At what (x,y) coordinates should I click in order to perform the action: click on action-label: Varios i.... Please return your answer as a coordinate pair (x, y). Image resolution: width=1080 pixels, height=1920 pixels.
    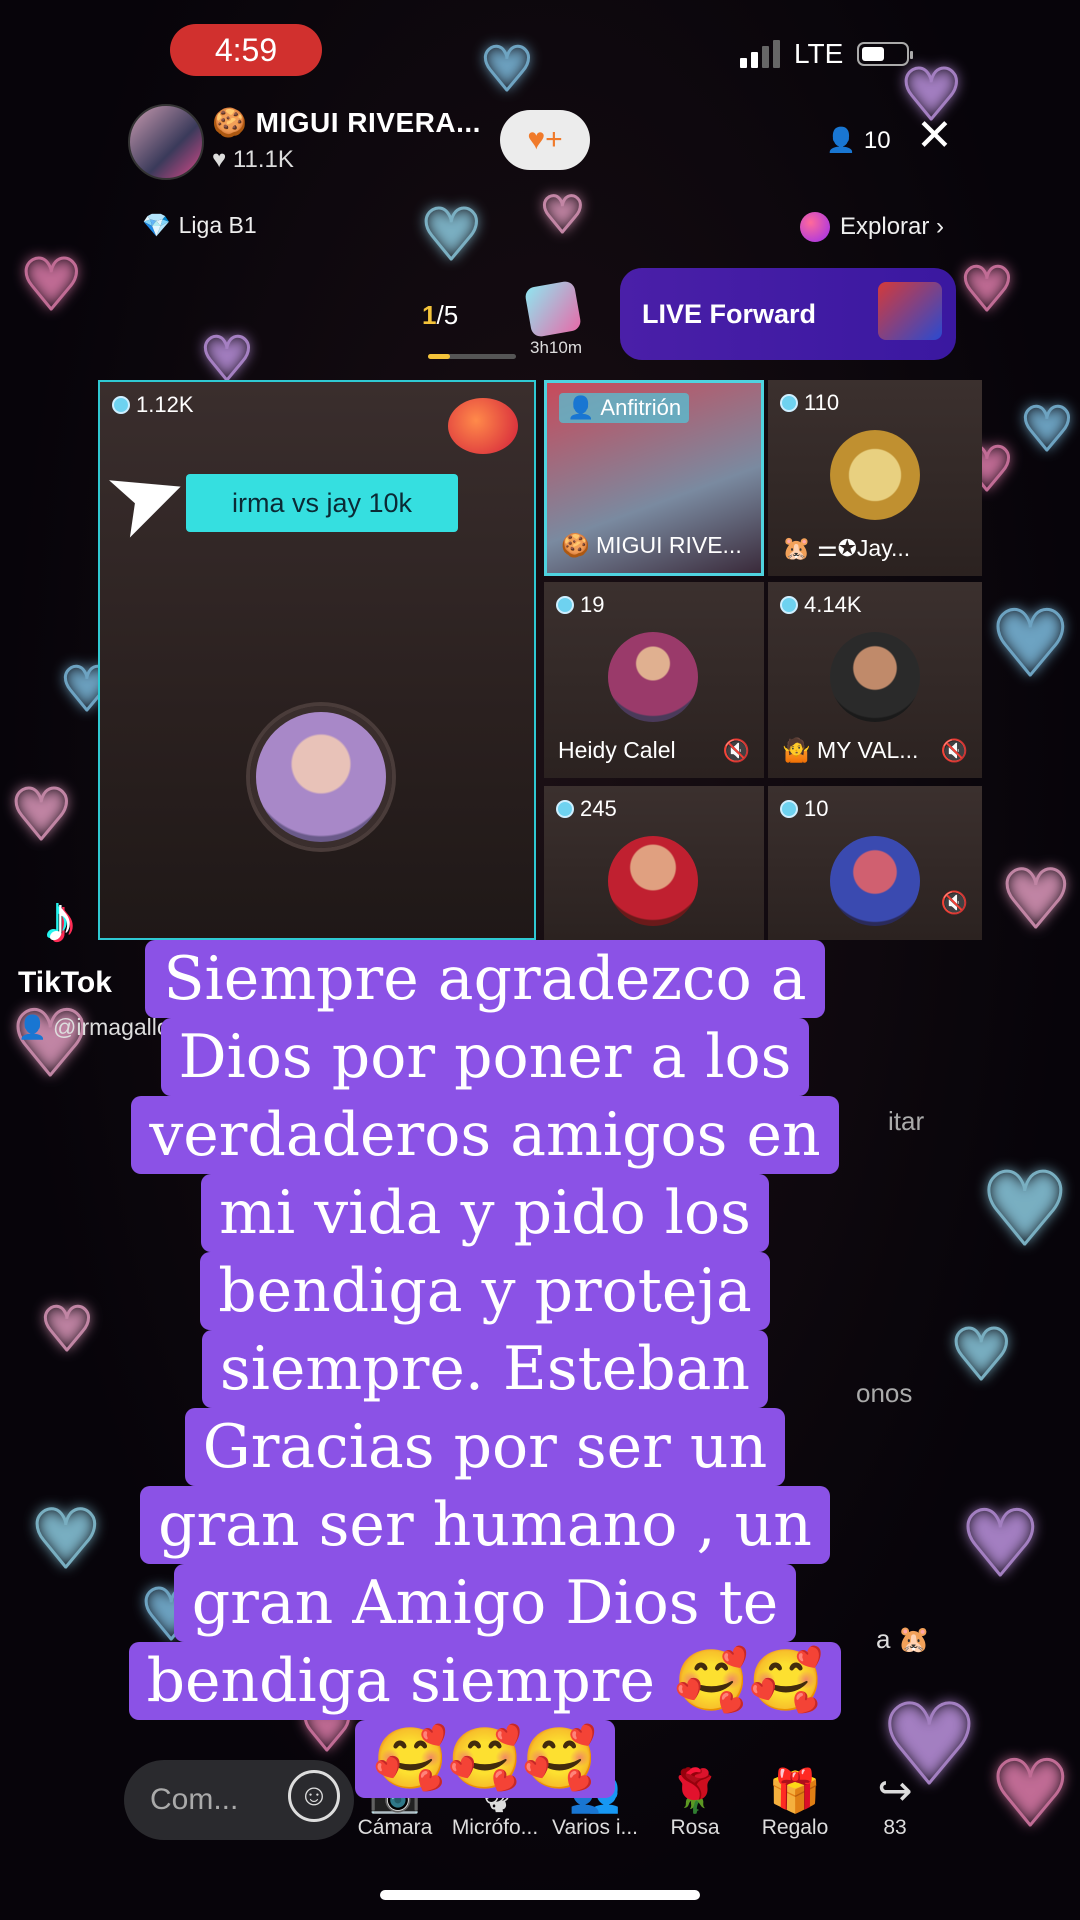
    Looking at the image, I should click on (595, 1827).